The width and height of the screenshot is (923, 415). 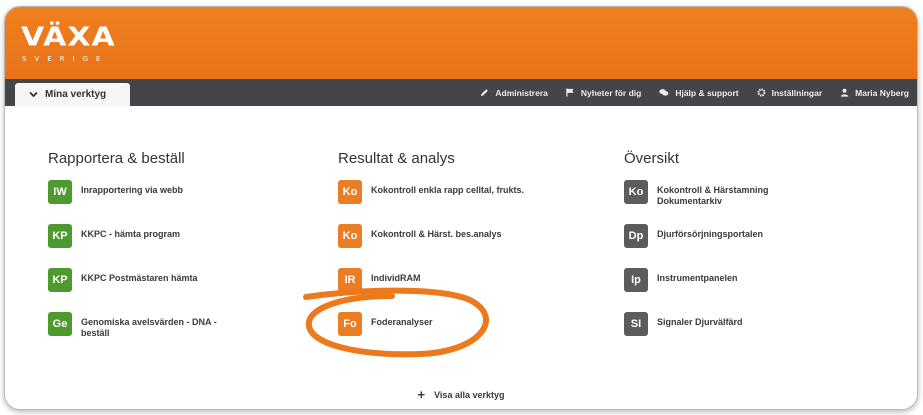 I want to click on tool-label: IndividRAM, so click(x=396, y=278).